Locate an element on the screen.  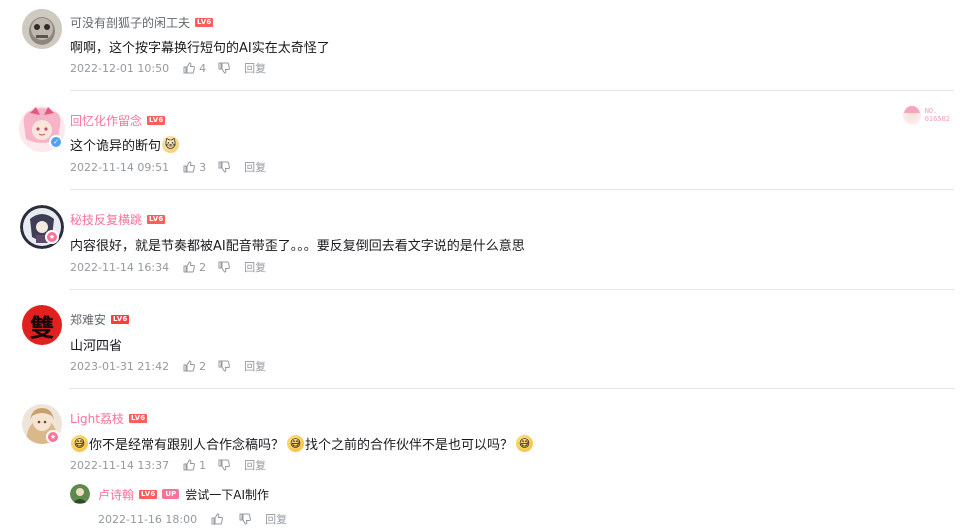
comment-text: 啊啊，这个按字幕换行短句的AI实在太奇怪了 is located at coordinates (200, 48).